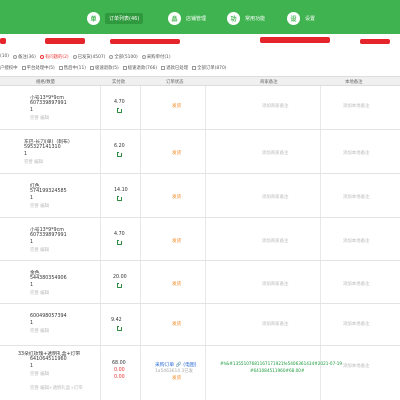  What do you see at coordinates (174, 68) in the screenshot?
I see `filter-option: 退款已处理` at bounding box center [174, 68].